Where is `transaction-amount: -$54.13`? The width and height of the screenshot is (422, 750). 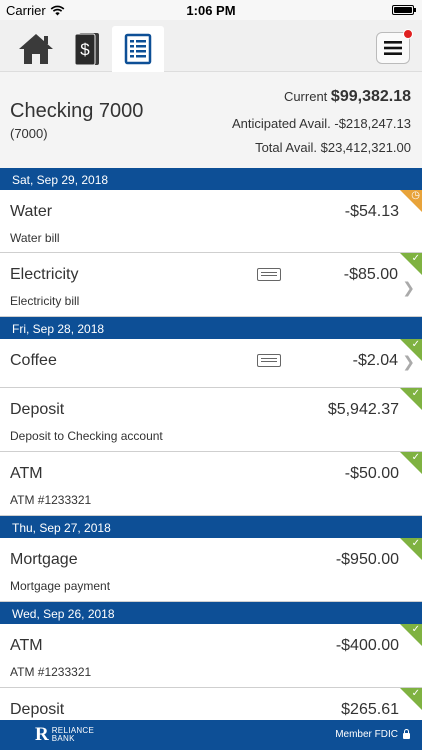
transaction-amount: -$54.13 is located at coordinates (371, 211).